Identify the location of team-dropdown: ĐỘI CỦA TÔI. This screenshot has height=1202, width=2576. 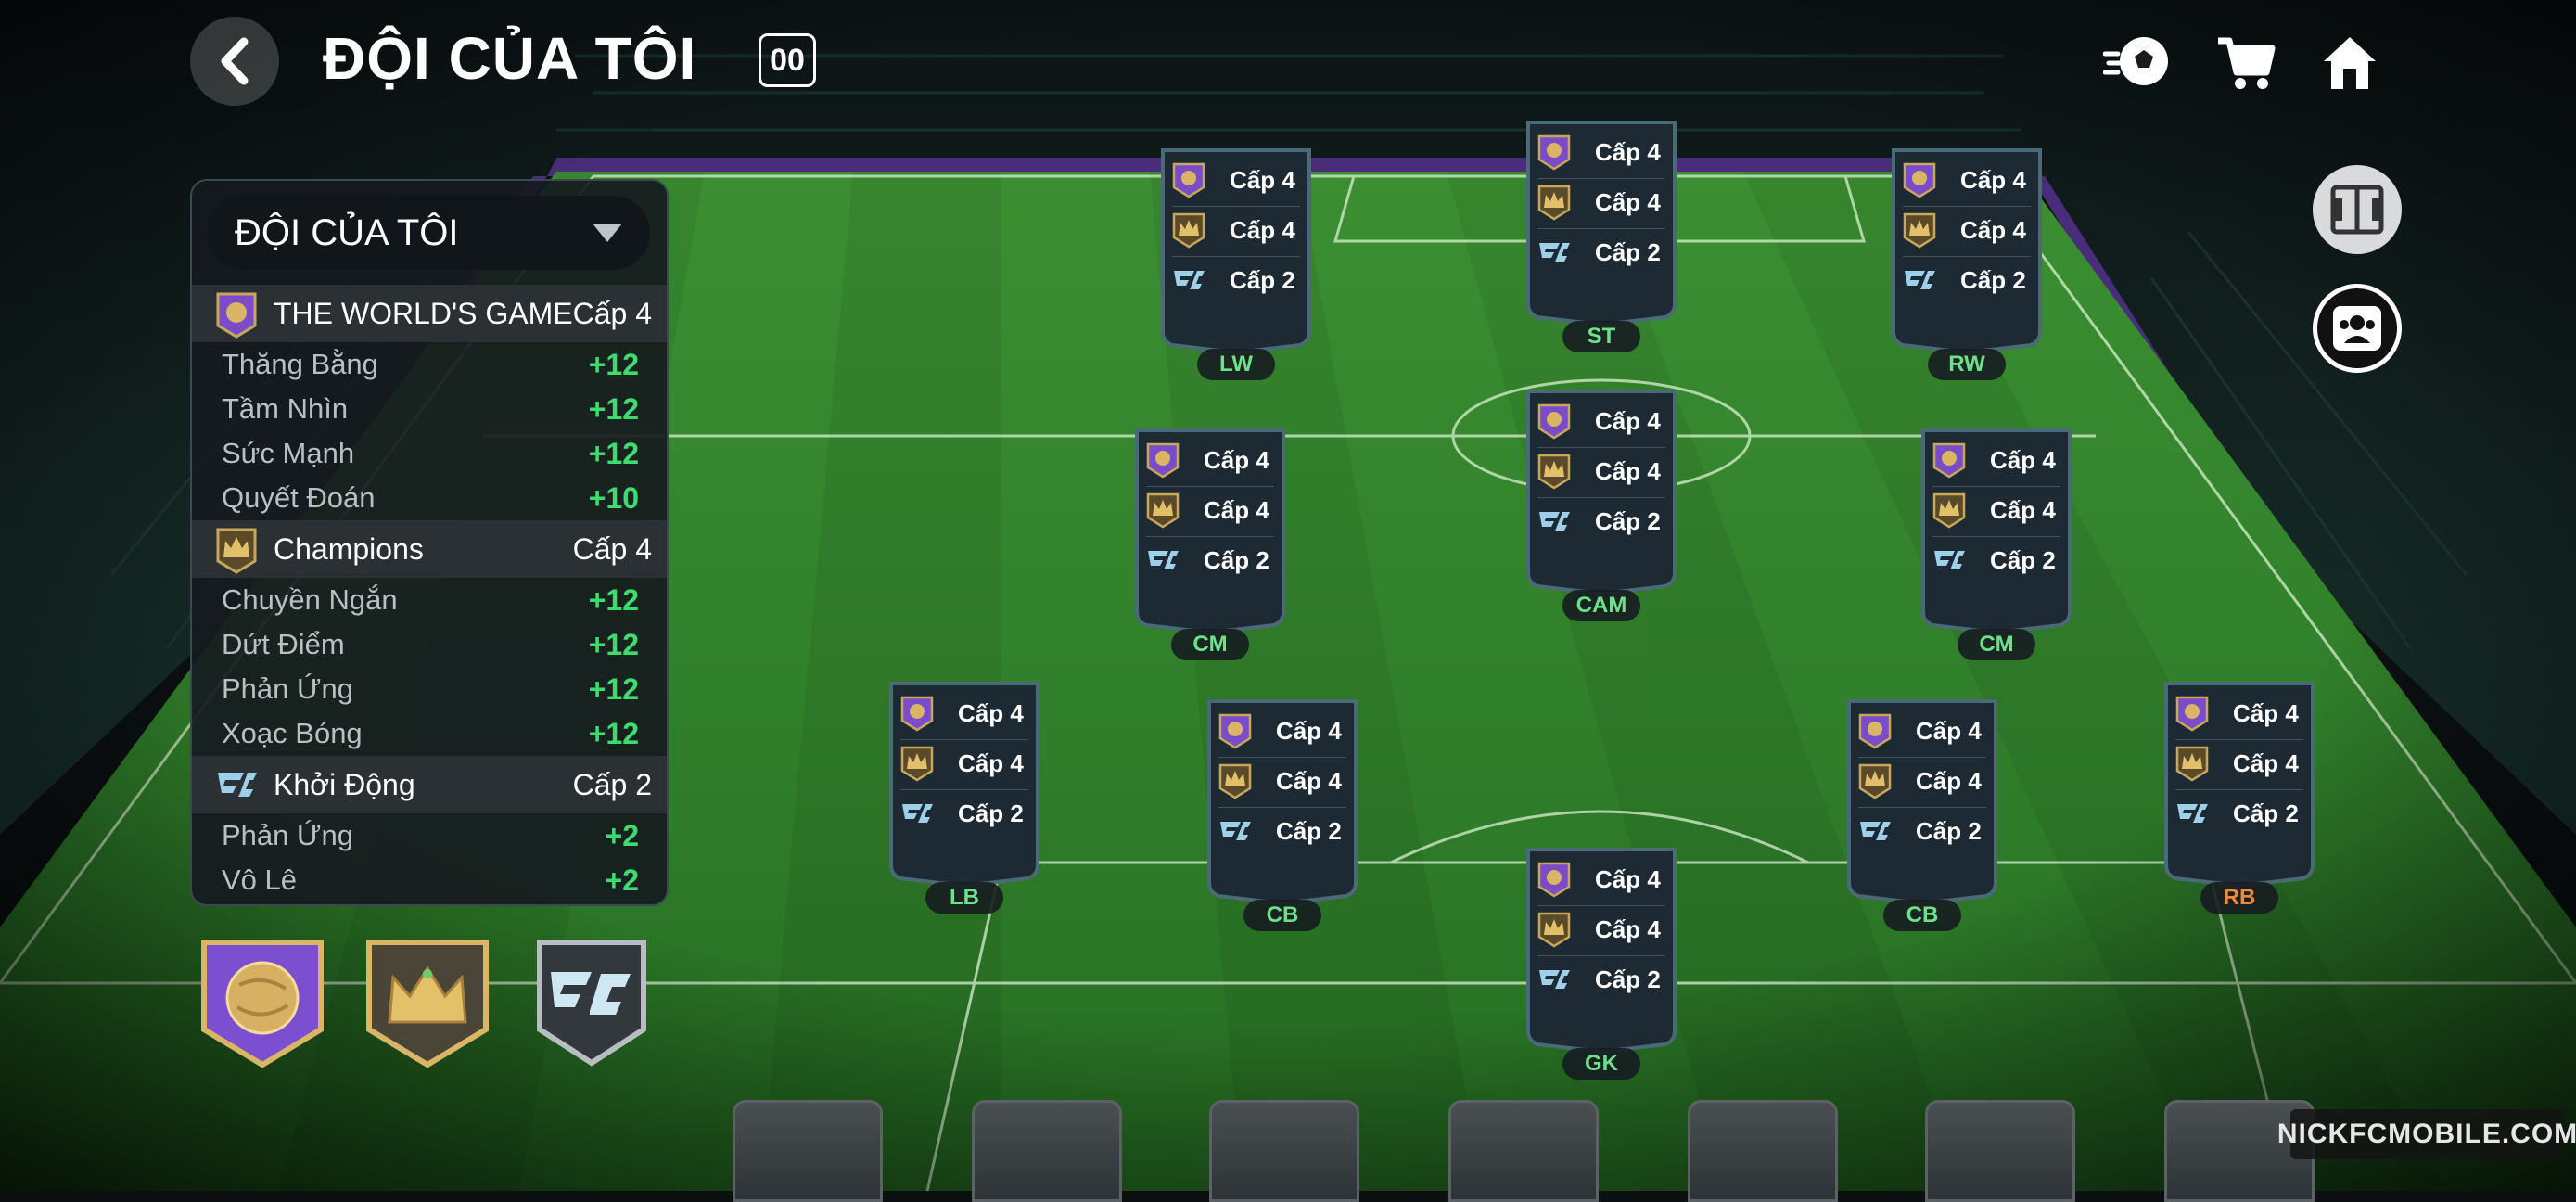
(428, 233).